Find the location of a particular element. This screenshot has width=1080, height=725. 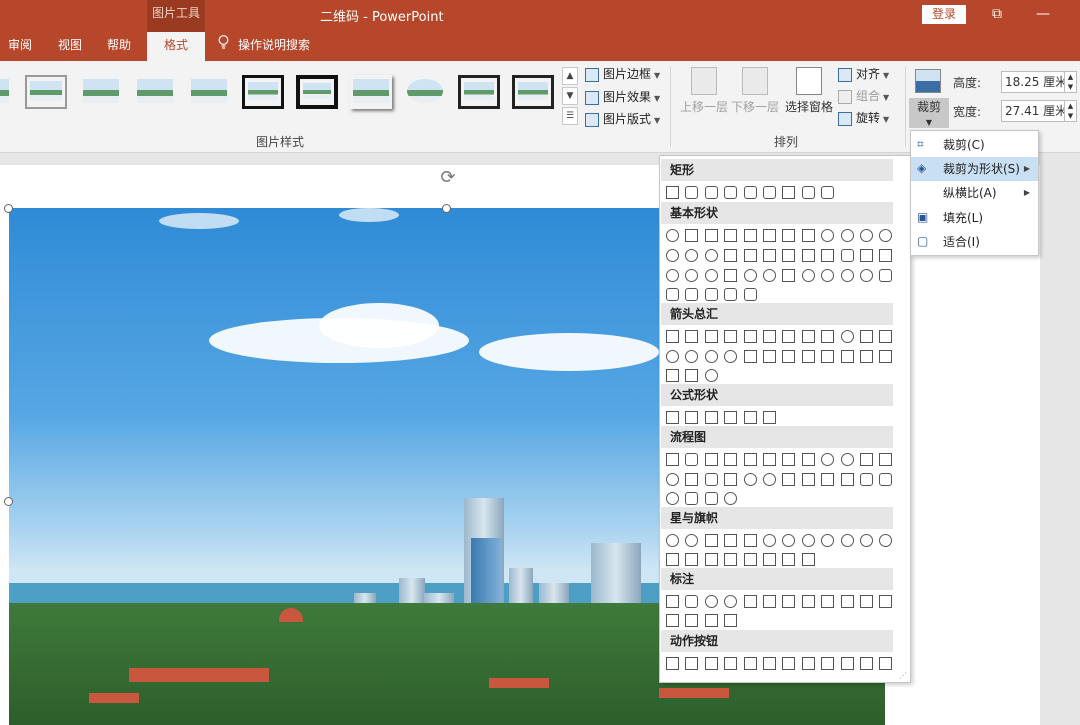

shape-smiley-face is located at coordinates (750, 275).